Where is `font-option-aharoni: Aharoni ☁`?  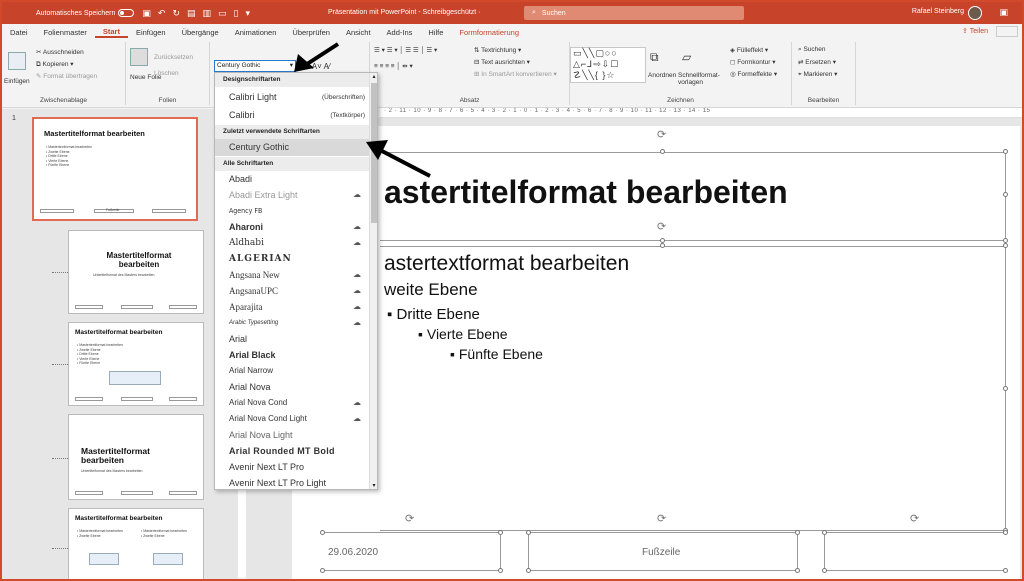 font-option-aharoni: Aharoni ☁ is located at coordinates (293, 227).